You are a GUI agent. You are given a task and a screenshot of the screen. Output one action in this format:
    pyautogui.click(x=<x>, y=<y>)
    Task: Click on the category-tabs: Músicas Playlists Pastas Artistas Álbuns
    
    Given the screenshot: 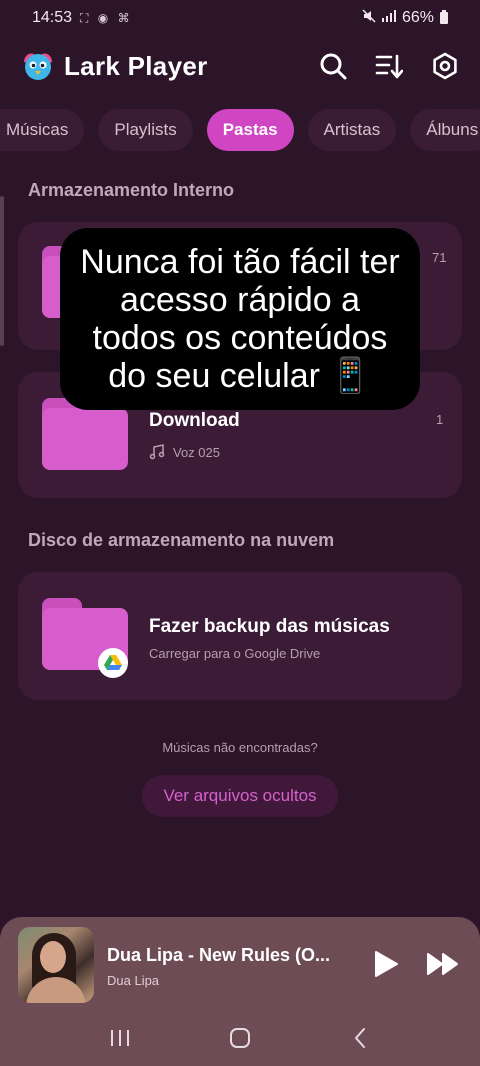 What is the action you would take?
    pyautogui.click(x=240, y=130)
    